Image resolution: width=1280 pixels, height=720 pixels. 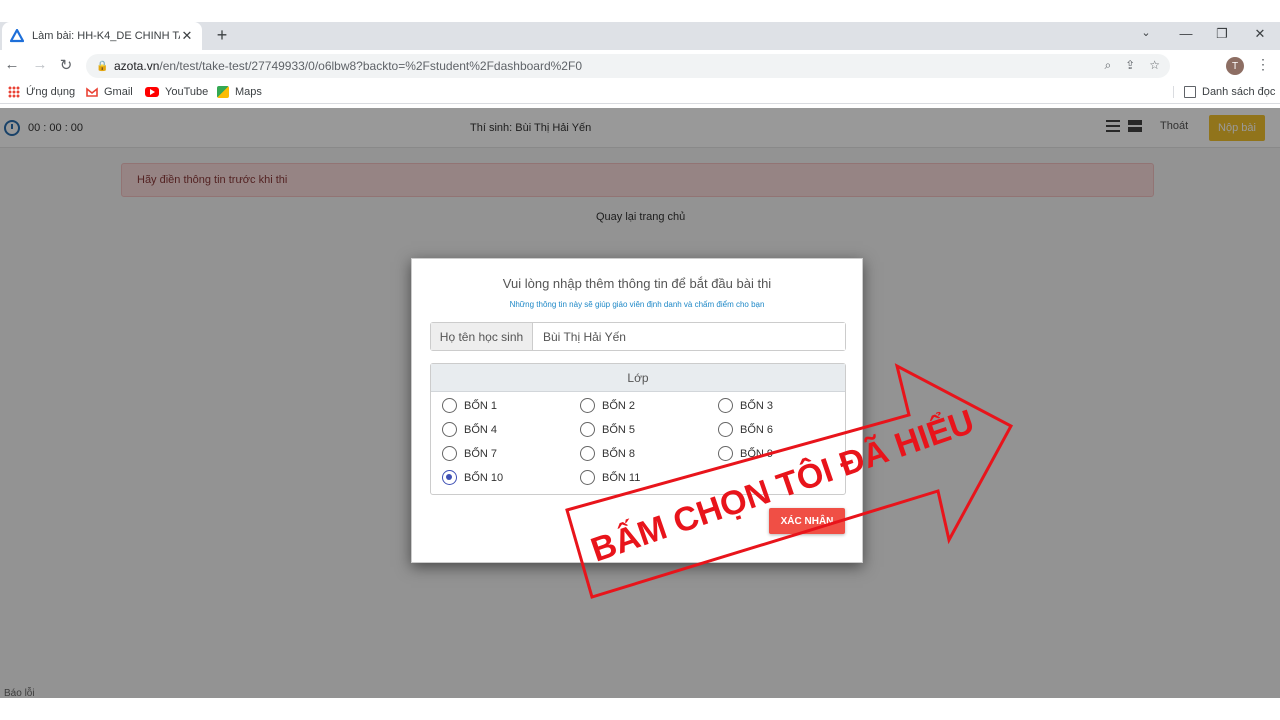 What do you see at coordinates (1260, 34) in the screenshot?
I see `window-close-button: ✕` at bounding box center [1260, 34].